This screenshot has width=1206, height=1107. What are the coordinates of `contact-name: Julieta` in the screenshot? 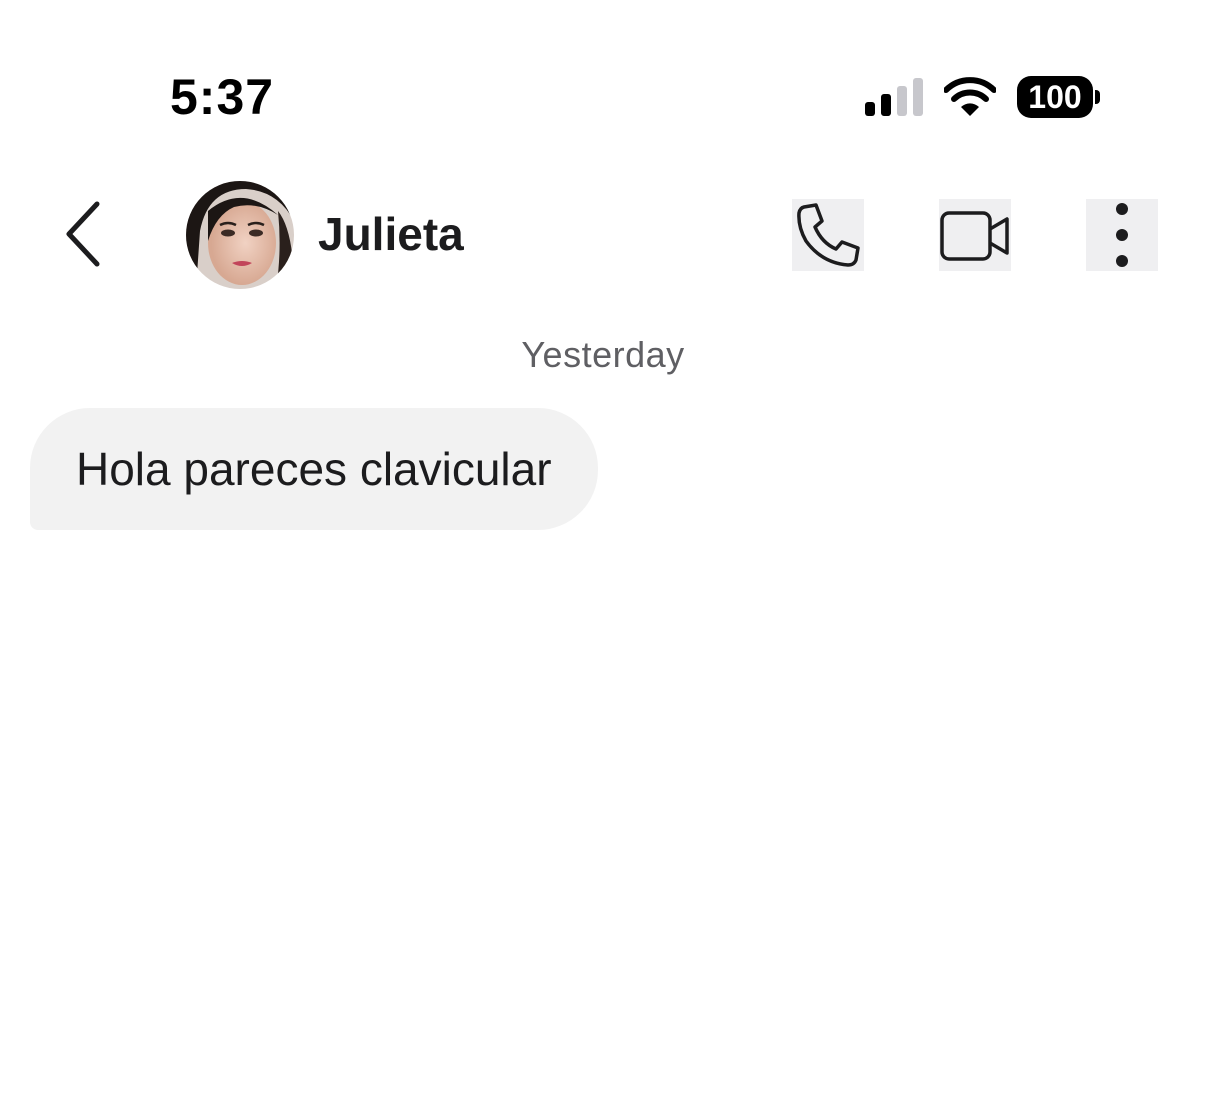 It's located at (391, 234).